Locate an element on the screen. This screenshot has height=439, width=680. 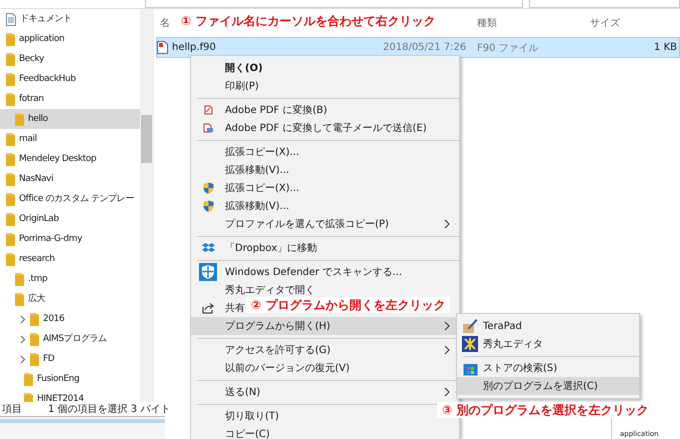
nav-item: Office のカスタム テンプレー is located at coordinates (70, 199).